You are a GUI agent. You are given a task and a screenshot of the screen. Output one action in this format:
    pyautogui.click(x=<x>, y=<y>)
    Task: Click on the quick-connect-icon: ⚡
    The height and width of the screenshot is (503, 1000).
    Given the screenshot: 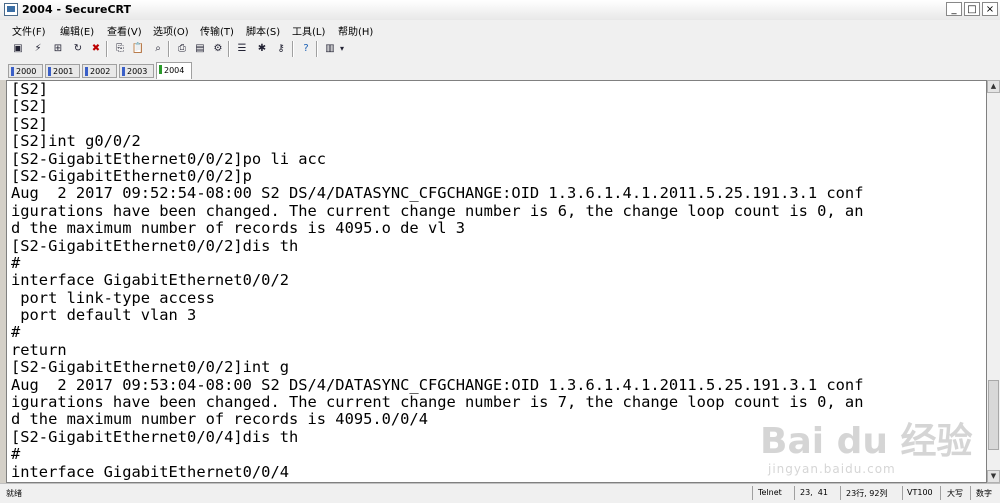 What is the action you would take?
    pyautogui.click(x=38, y=49)
    